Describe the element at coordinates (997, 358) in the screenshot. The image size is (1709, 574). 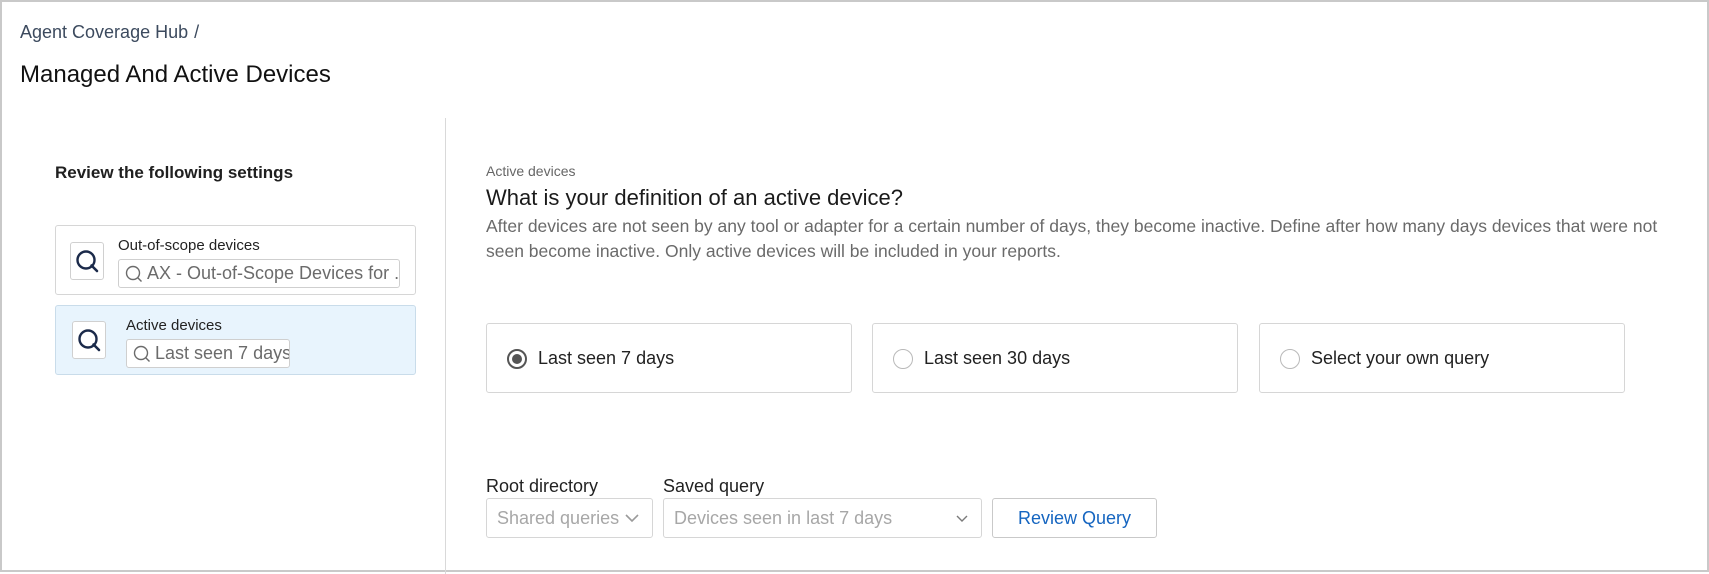
I see `option-label: Last seen 30 days` at that location.